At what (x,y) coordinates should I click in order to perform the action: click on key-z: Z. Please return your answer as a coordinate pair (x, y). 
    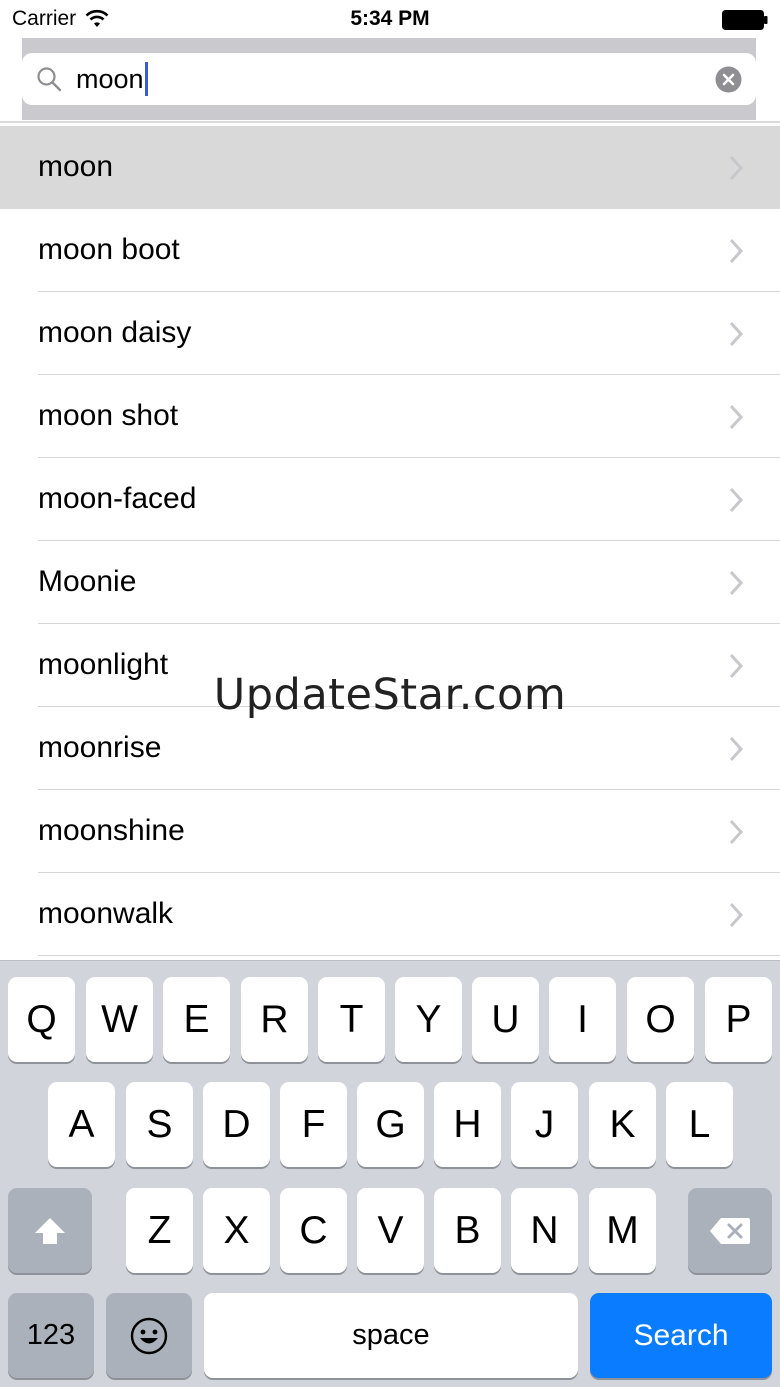
    Looking at the image, I should click on (159, 1230).